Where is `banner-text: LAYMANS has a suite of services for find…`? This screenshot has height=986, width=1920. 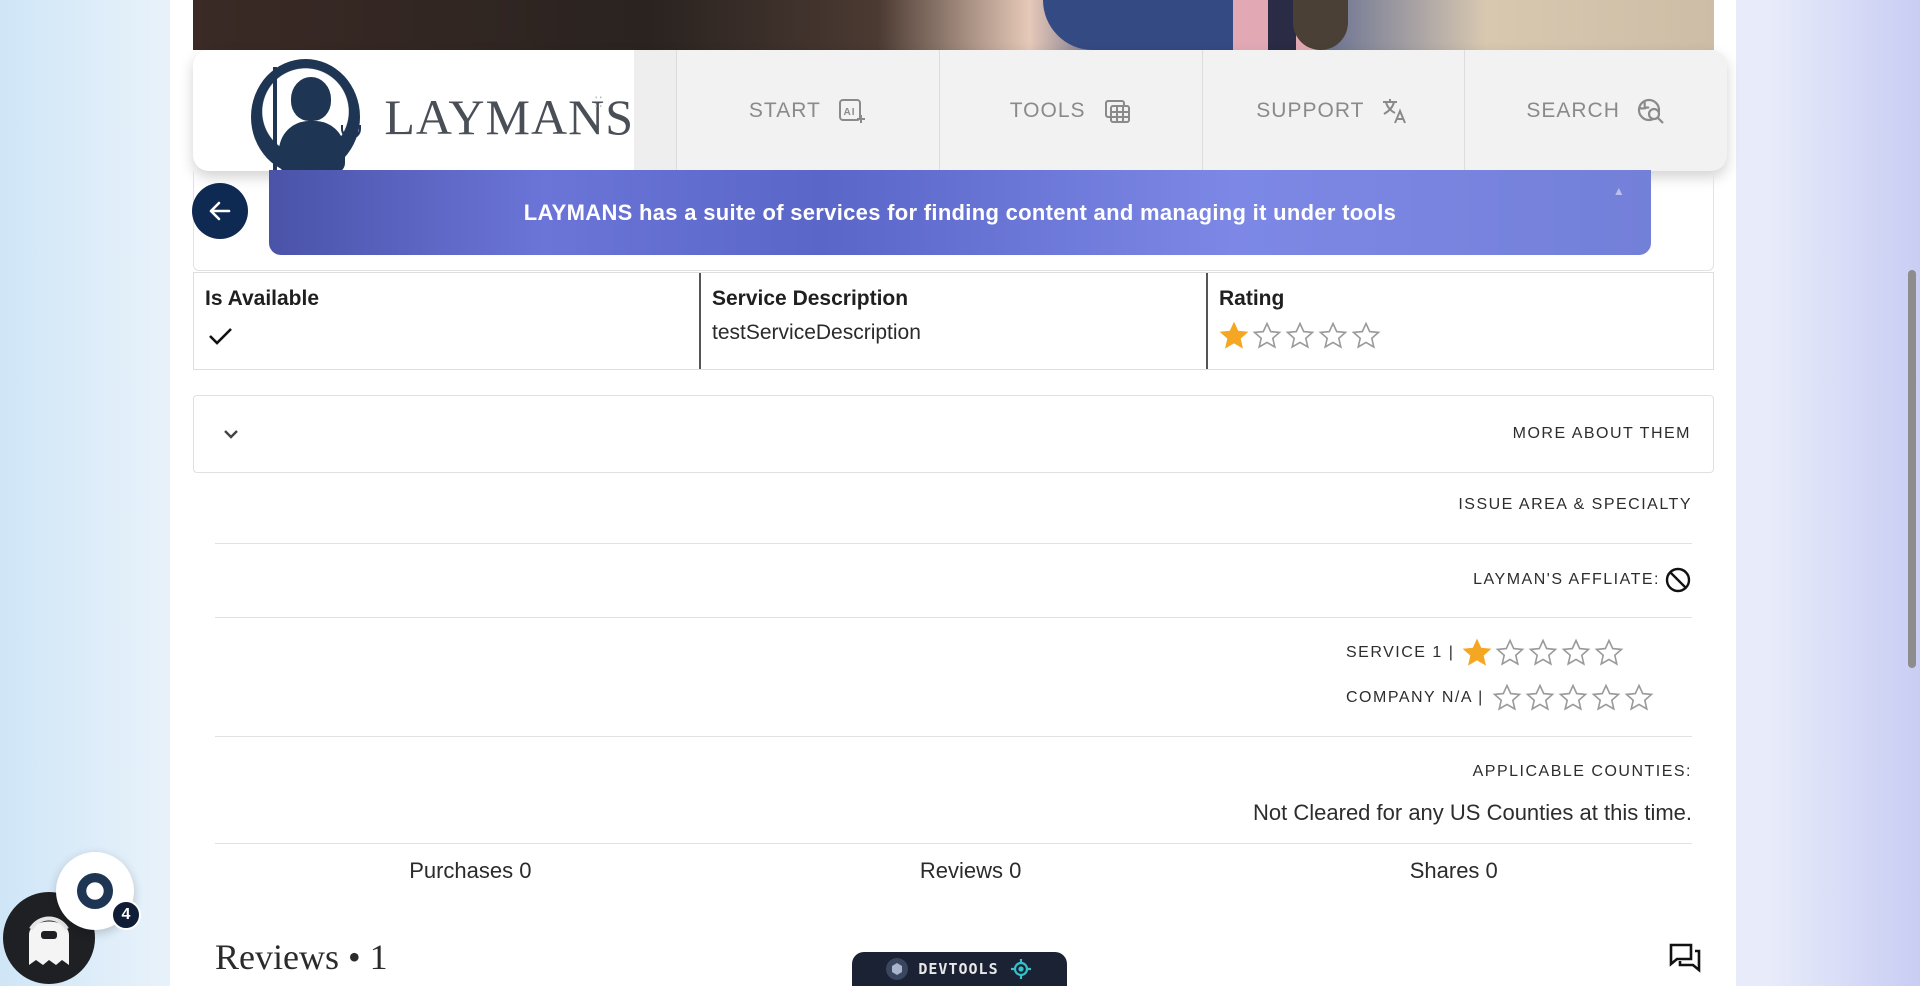 banner-text: LAYMANS has a suite of services for find… is located at coordinates (960, 212).